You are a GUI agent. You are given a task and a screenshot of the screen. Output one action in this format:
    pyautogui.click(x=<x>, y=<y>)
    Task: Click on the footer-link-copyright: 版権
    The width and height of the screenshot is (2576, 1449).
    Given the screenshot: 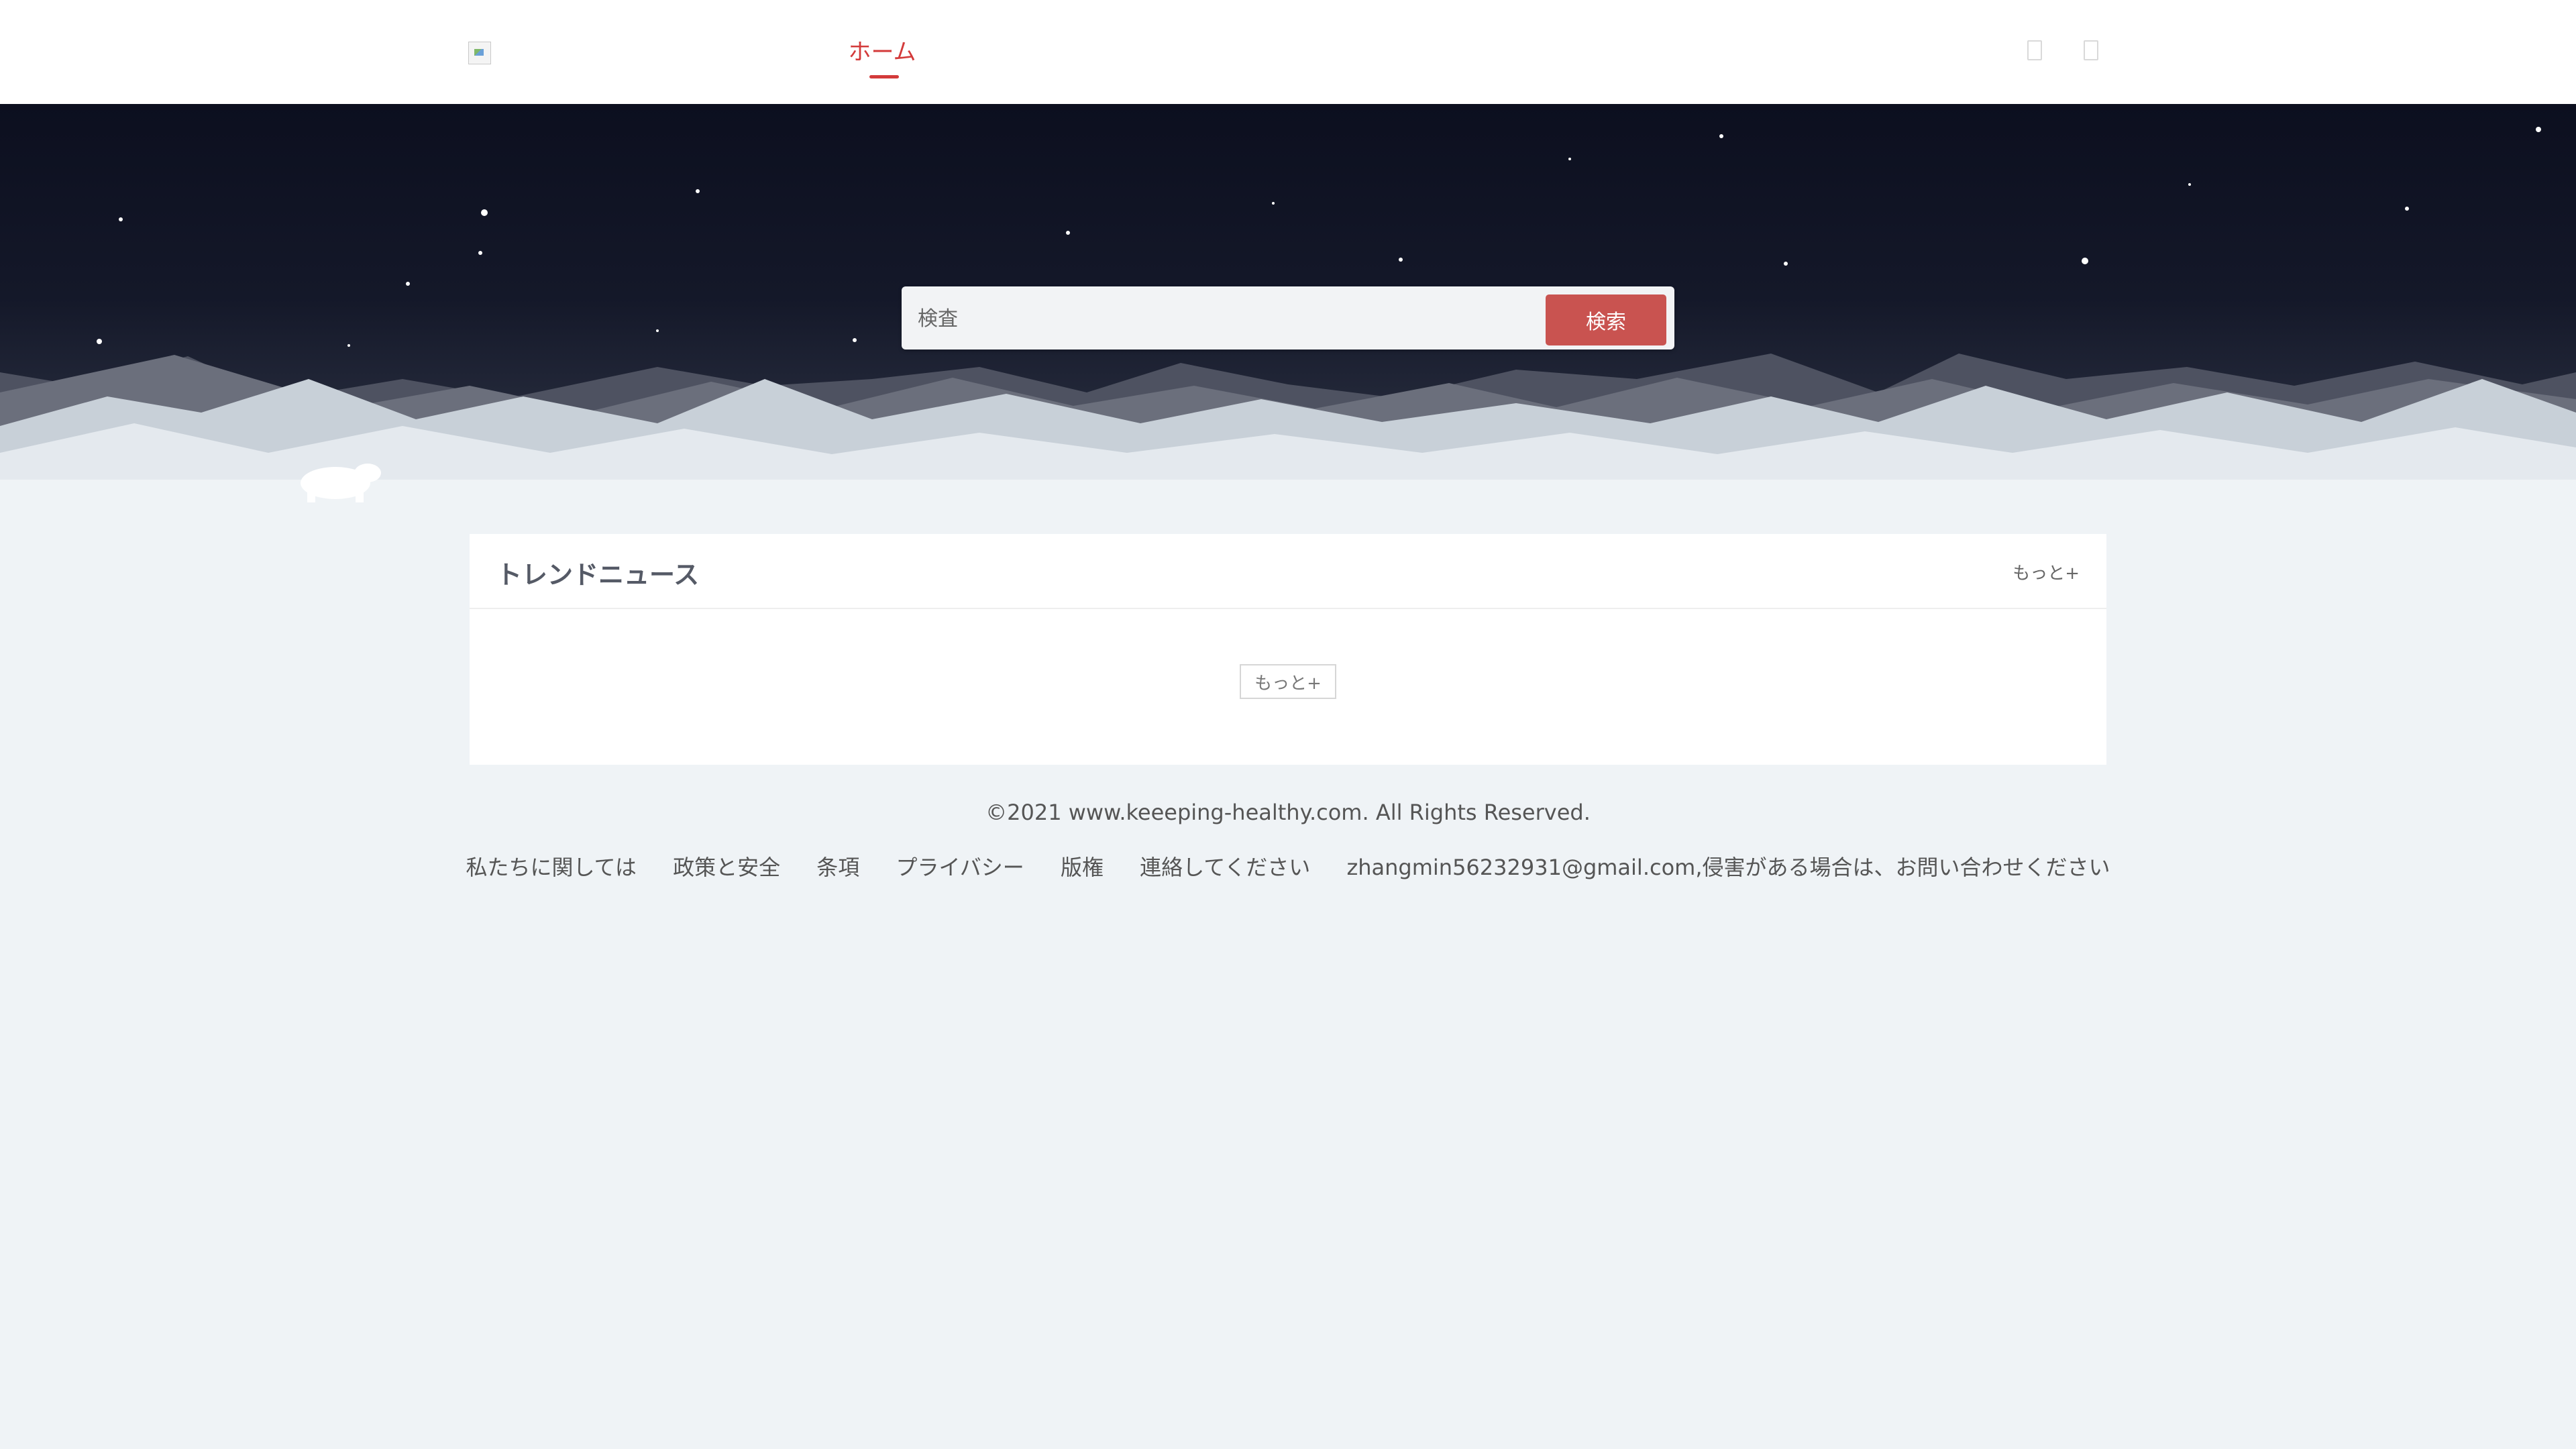 What is the action you would take?
    pyautogui.click(x=1082, y=867)
    